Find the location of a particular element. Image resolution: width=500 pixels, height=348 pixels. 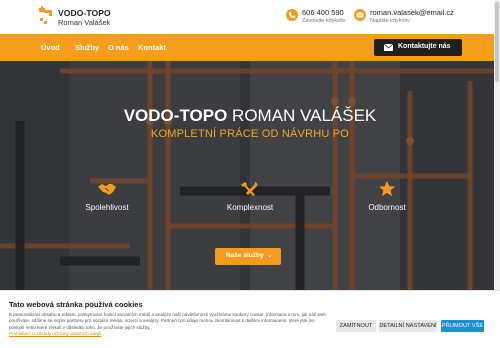

tools-icon is located at coordinates (249, 189).